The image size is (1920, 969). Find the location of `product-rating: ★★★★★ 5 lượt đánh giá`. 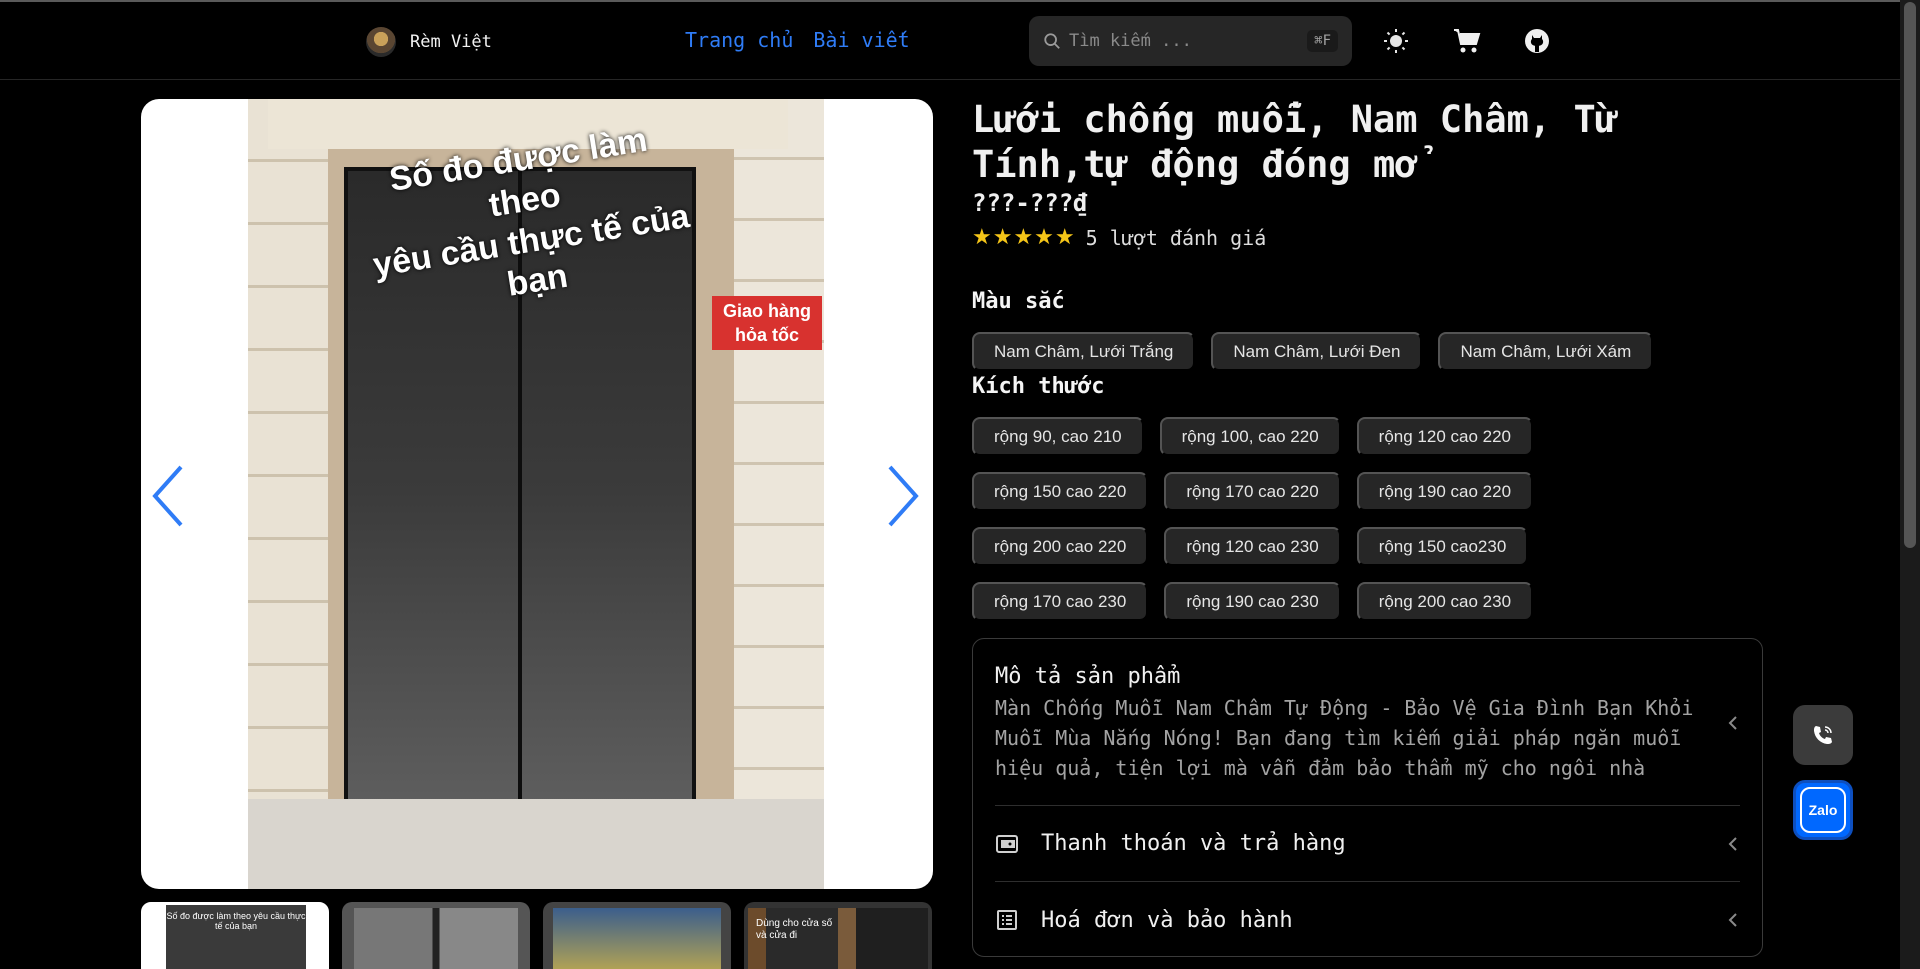

product-rating: ★★★★★ 5 lượt đánh giá is located at coordinates (1367, 237).